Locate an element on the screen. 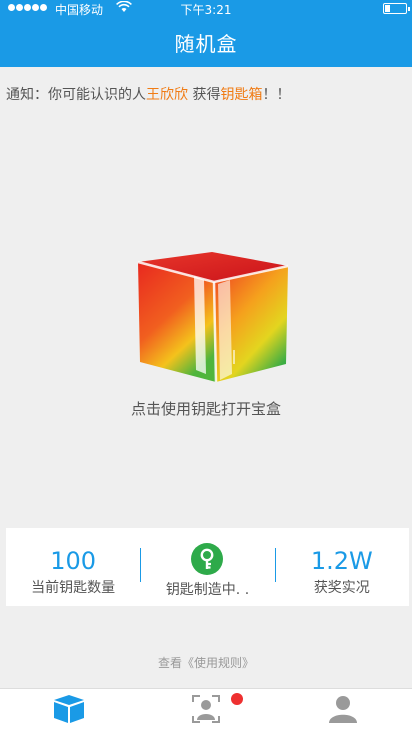 The width and height of the screenshot is (412, 729). notice-user-name: 王欣欣 is located at coordinates (167, 95).